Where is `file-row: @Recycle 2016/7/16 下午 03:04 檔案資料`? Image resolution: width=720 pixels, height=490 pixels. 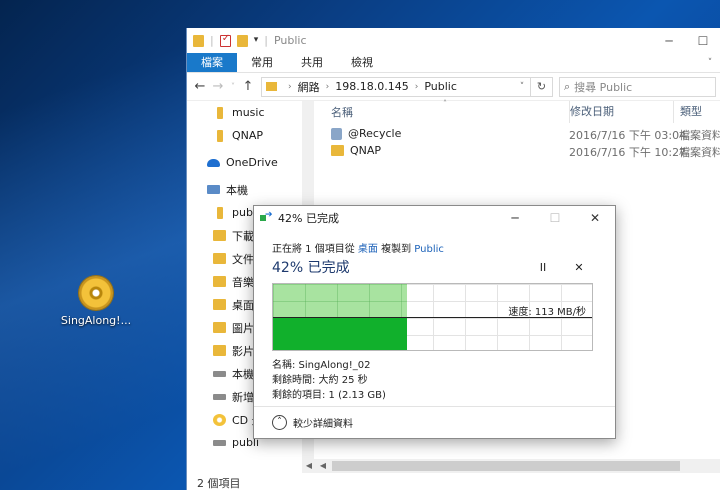
file-row: @Recycle 2016/7/16 下午 03:04 檔案資料 is located at coordinates (517, 135).